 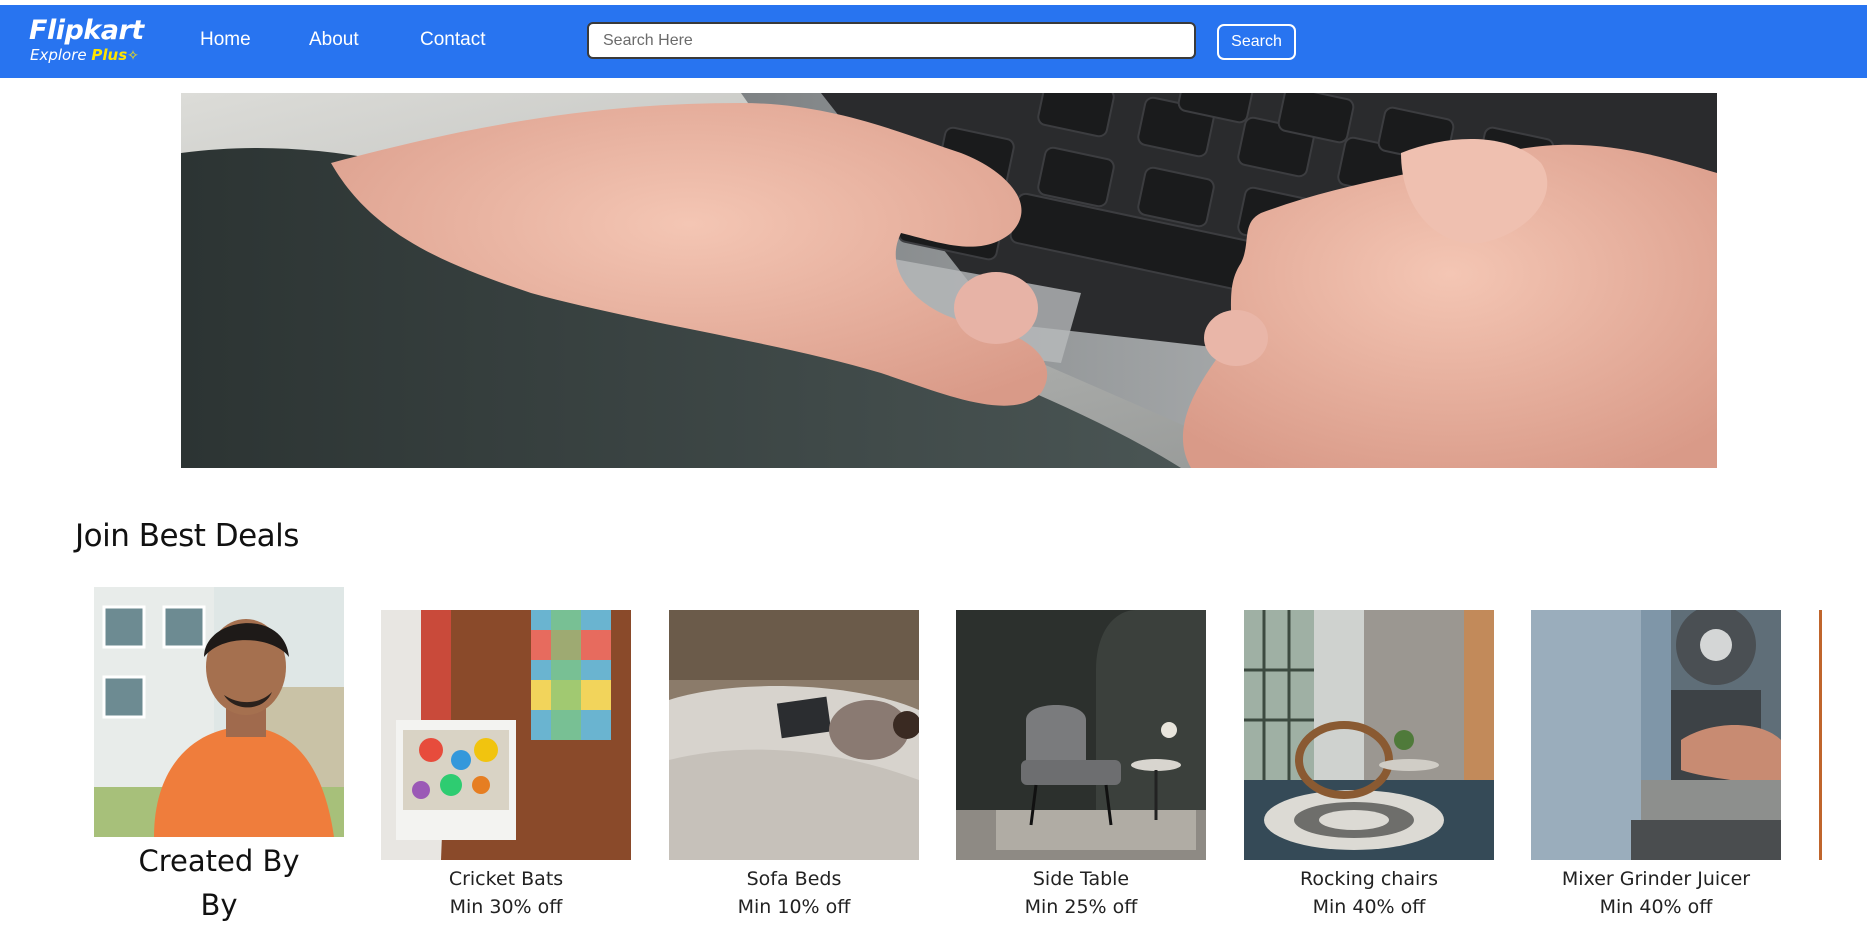 I want to click on product-card-partial, so click(x=1843, y=735).